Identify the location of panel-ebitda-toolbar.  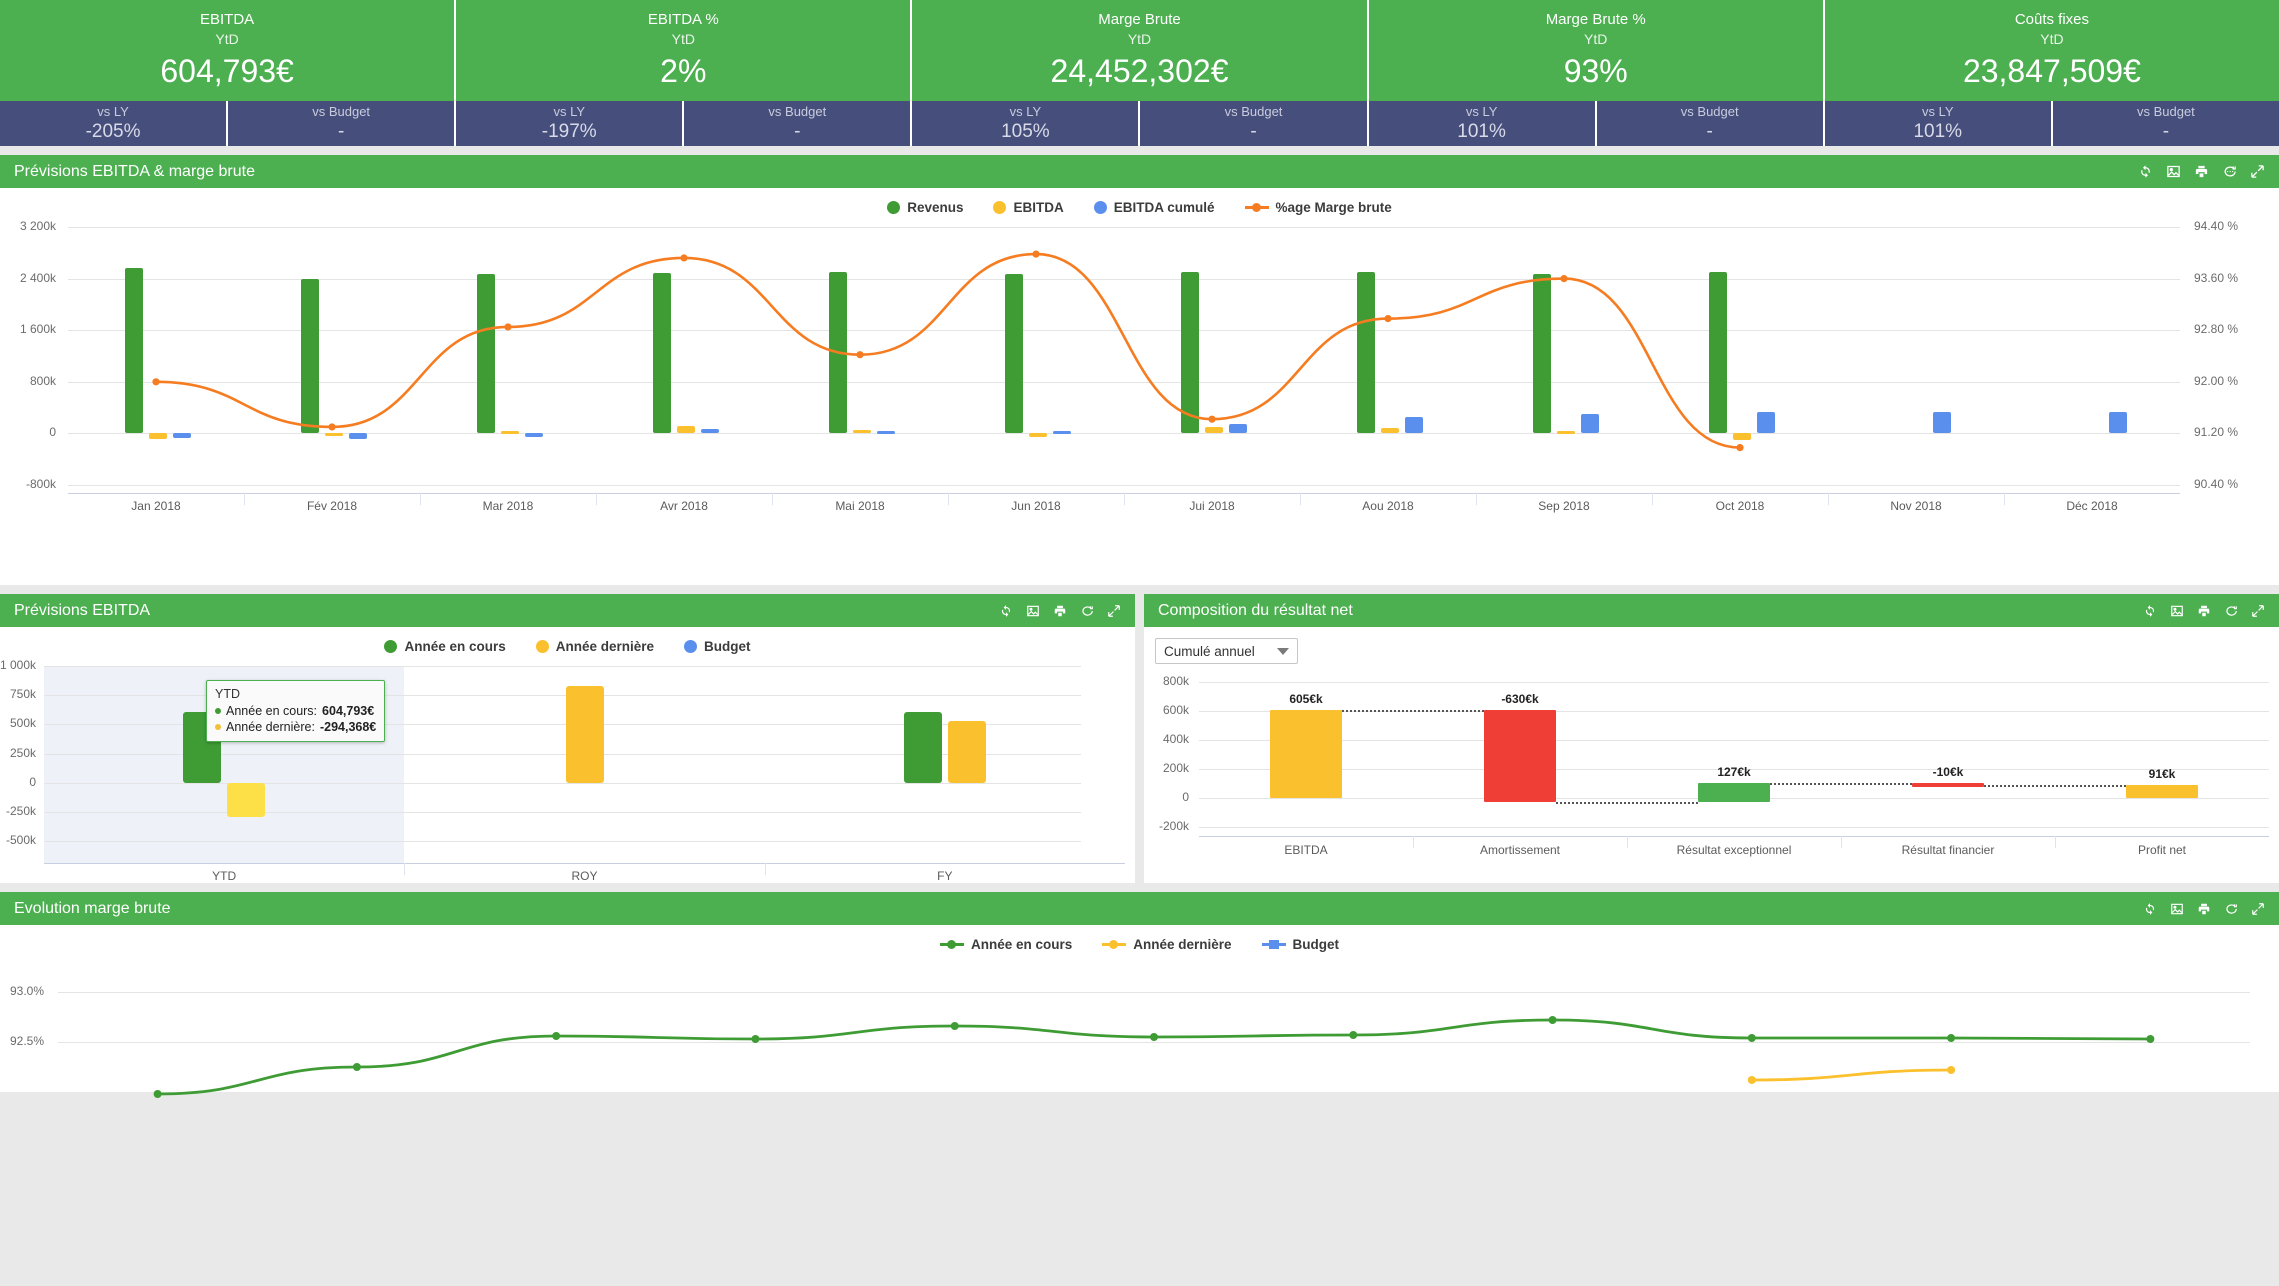
(1060, 611).